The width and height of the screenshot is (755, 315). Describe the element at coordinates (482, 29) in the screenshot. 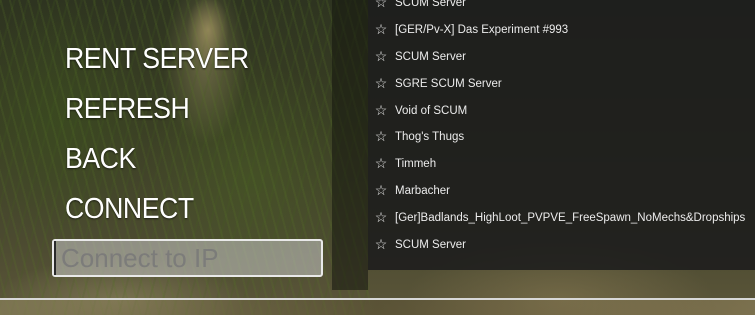

I see `server-name: [GER/Pv-X] Das Experiment #993` at that location.